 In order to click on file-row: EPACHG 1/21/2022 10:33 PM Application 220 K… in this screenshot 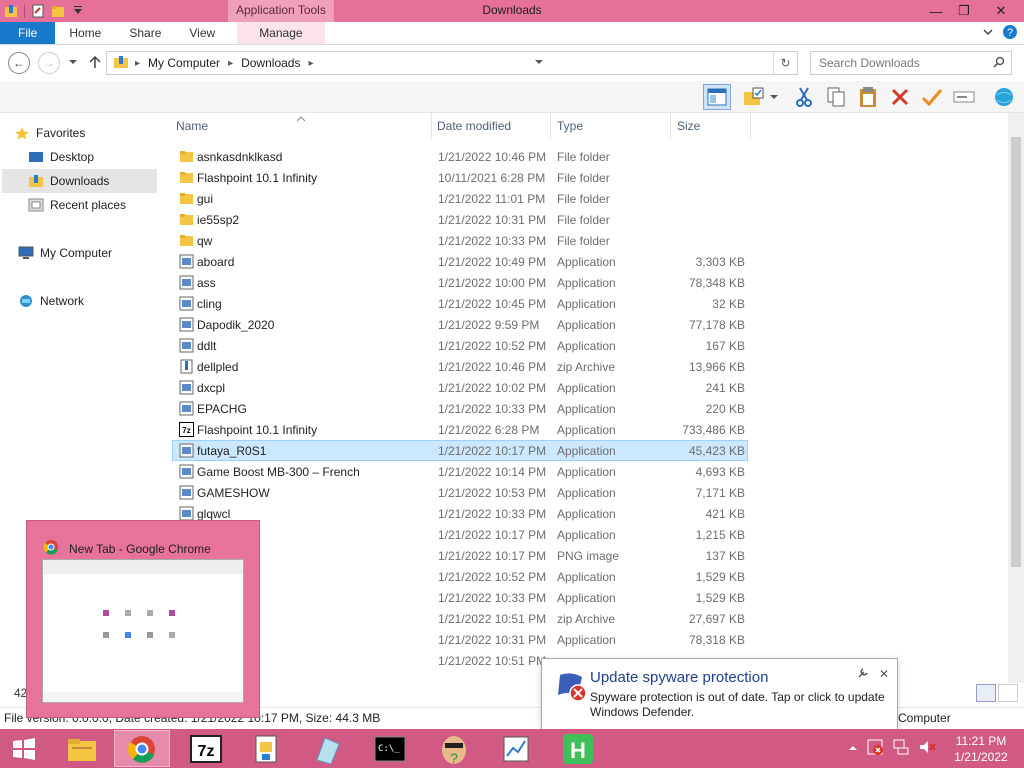, I will do `click(460, 408)`.